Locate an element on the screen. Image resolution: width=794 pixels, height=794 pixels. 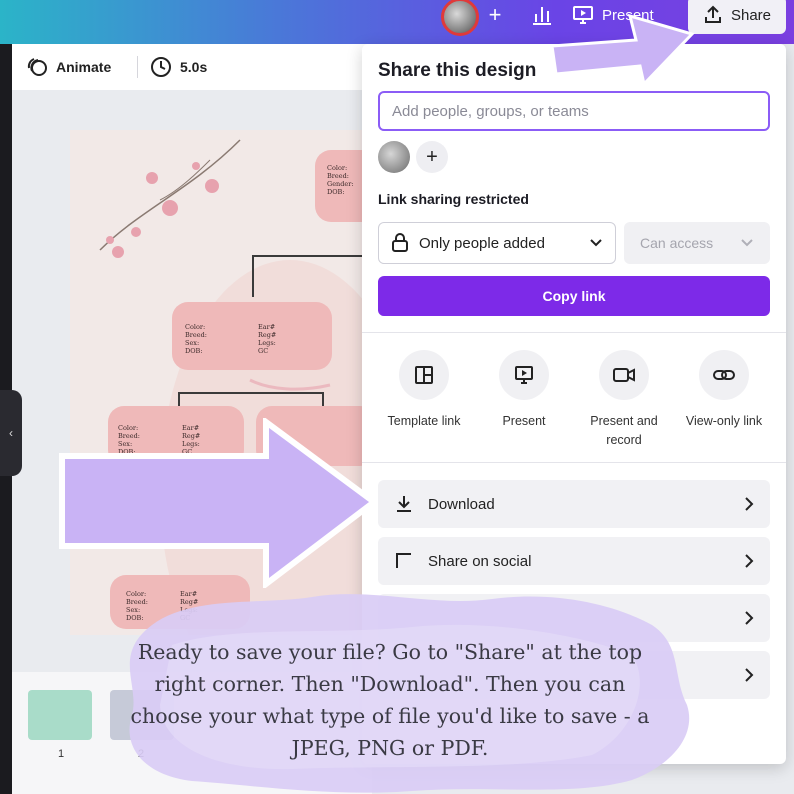
template-link-option: Template link is located at coordinates (424, 390).